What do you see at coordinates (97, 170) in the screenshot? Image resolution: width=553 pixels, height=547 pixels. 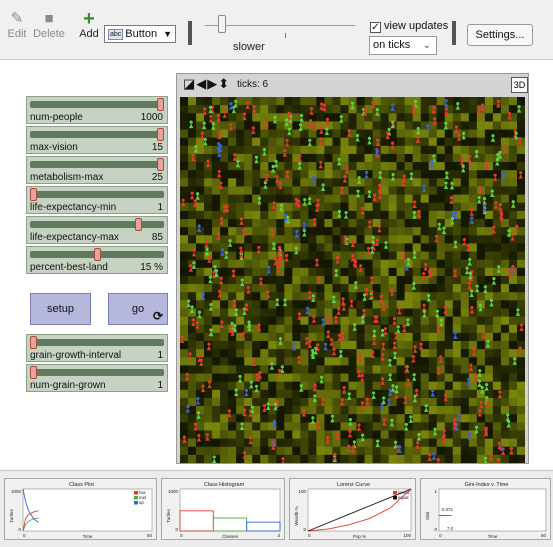 I see `slider-metabolism-max: metabolism-max 25` at bounding box center [97, 170].